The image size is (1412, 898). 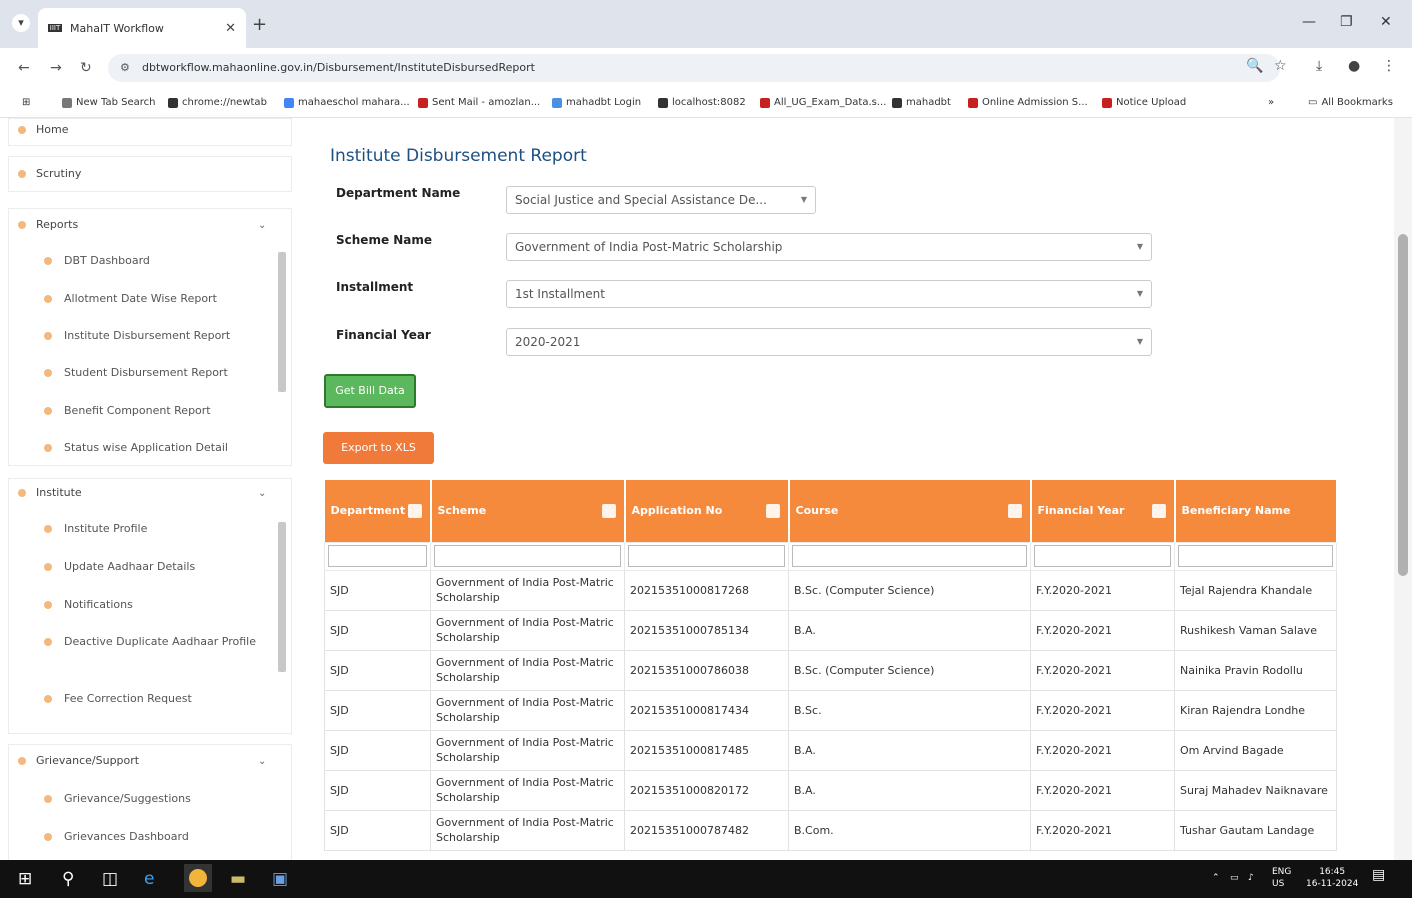 I want to click on sidebar-institute-item: Notifications, so click(x=154, y=605).